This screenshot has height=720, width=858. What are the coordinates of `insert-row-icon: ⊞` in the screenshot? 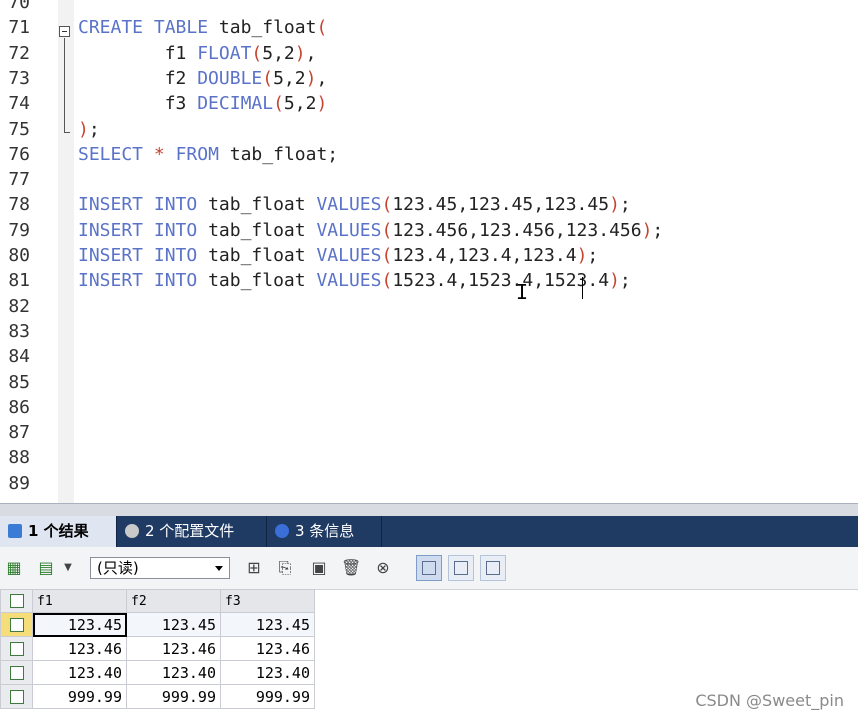 It's located at (254, 568).